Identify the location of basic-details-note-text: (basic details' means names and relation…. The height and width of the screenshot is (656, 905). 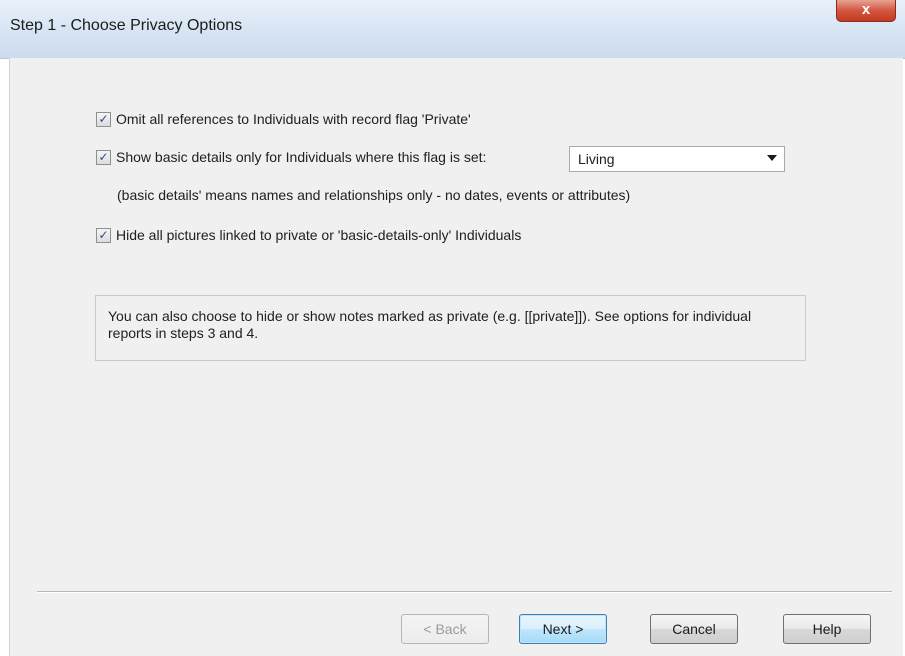
(374, 195).